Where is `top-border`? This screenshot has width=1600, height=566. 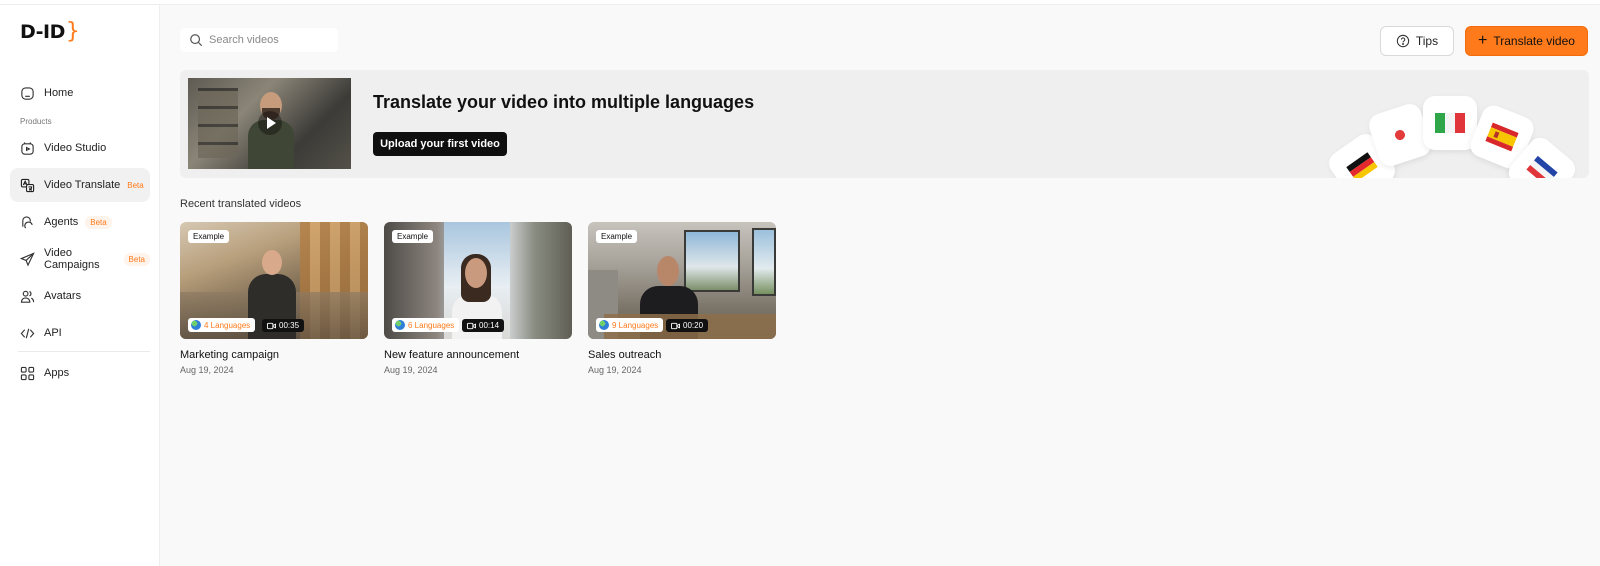
top-border is located at coordinates (800, 2).